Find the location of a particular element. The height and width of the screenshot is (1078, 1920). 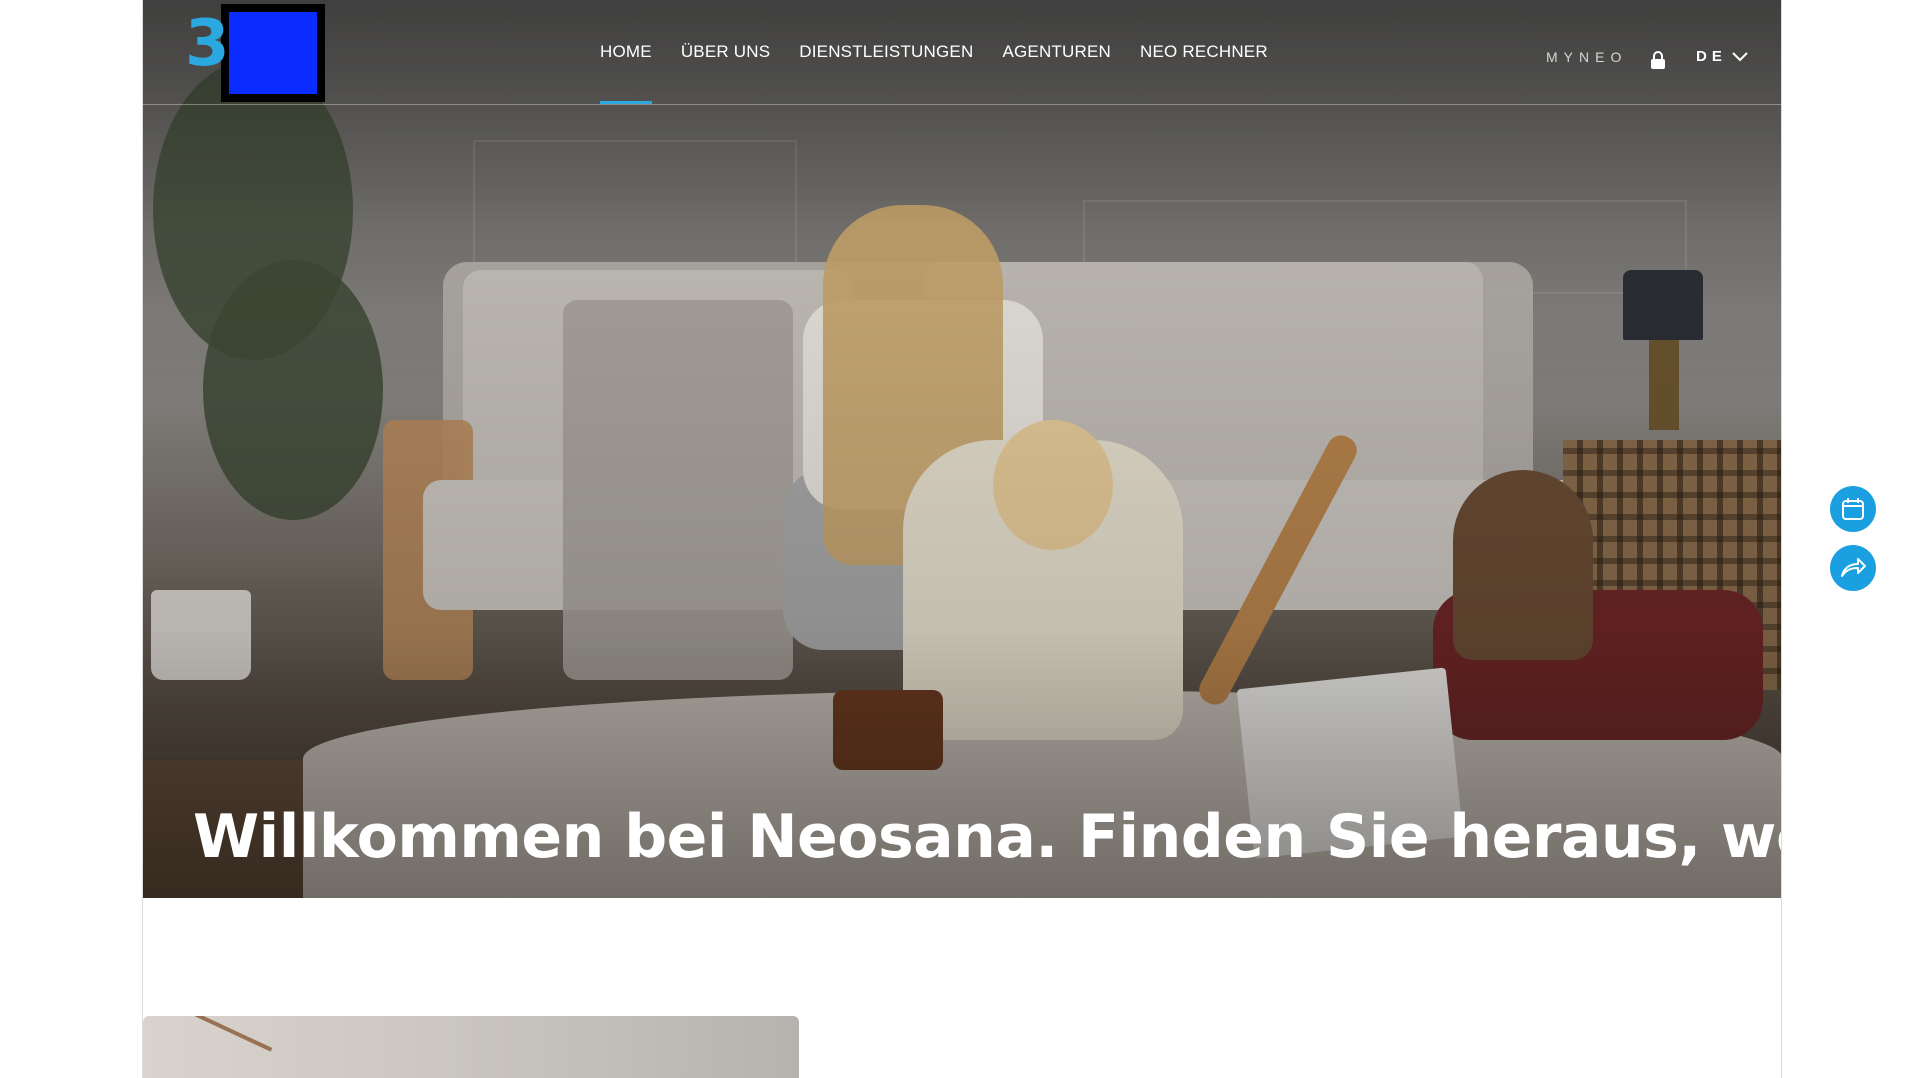

share-button is located at coordinates (1853, 568).